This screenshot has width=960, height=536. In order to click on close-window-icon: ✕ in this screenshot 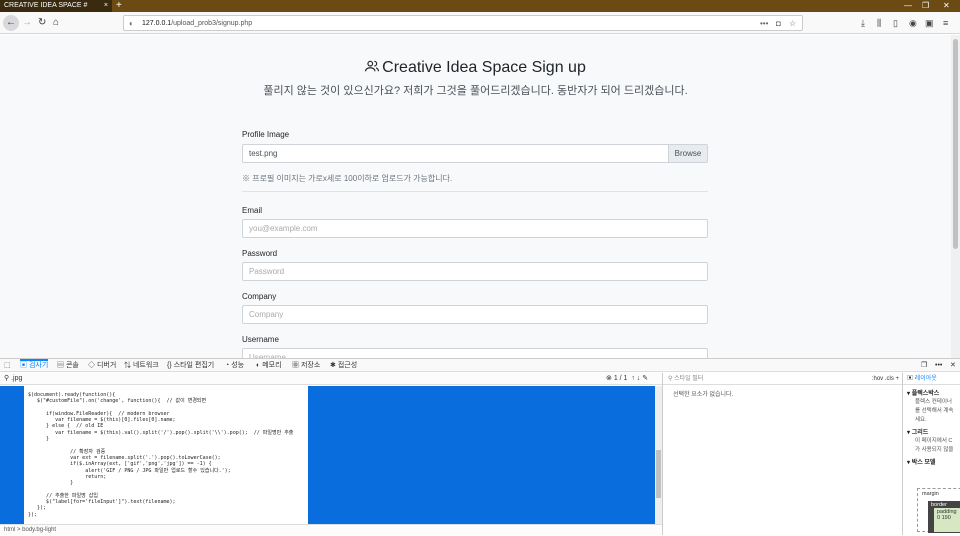, I will do `click(946, 6)`.